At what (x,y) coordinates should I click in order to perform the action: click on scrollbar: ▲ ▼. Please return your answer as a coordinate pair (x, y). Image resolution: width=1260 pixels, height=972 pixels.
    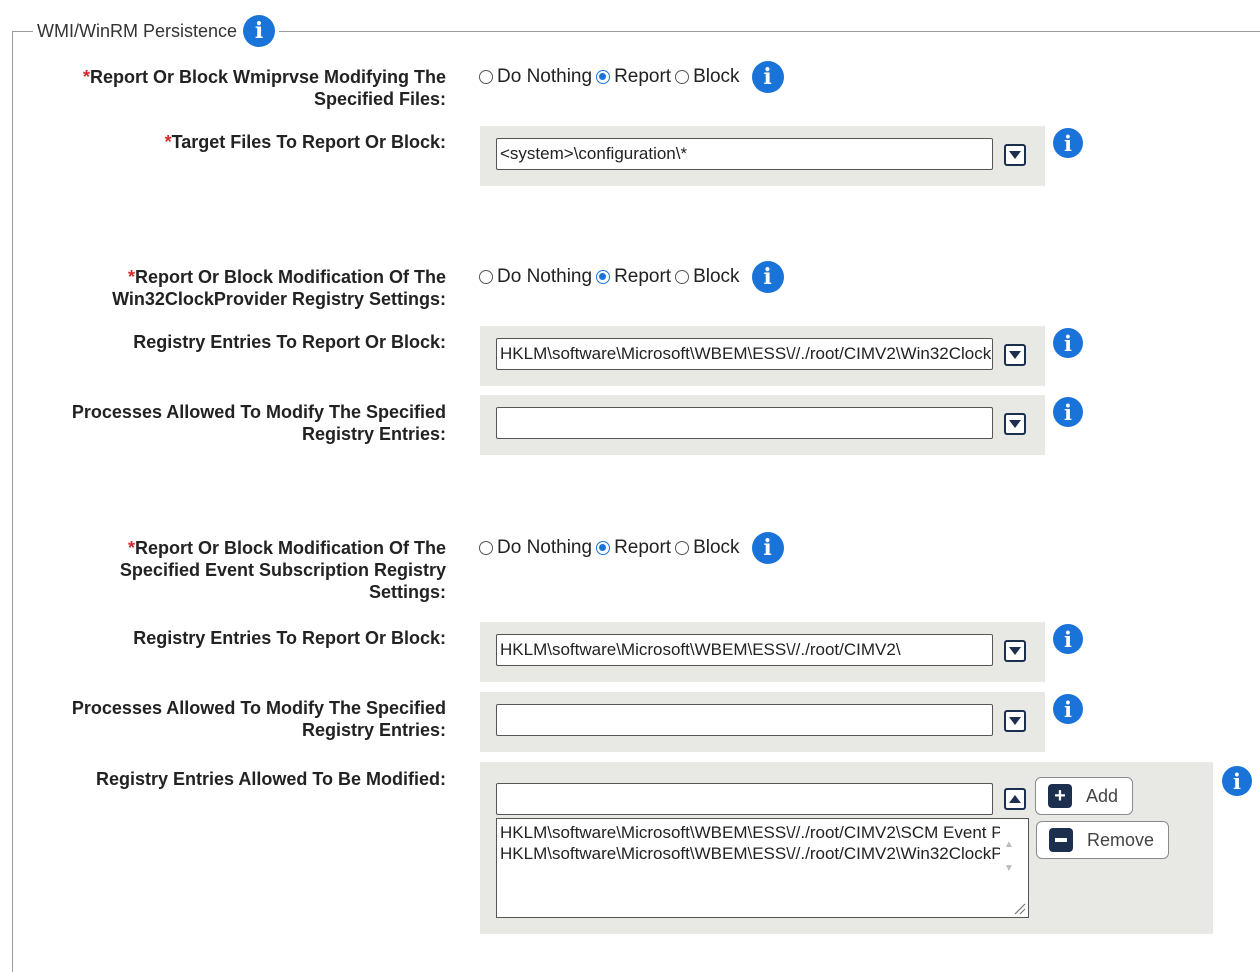
    Looking at the image, I should click on (1009, 857).